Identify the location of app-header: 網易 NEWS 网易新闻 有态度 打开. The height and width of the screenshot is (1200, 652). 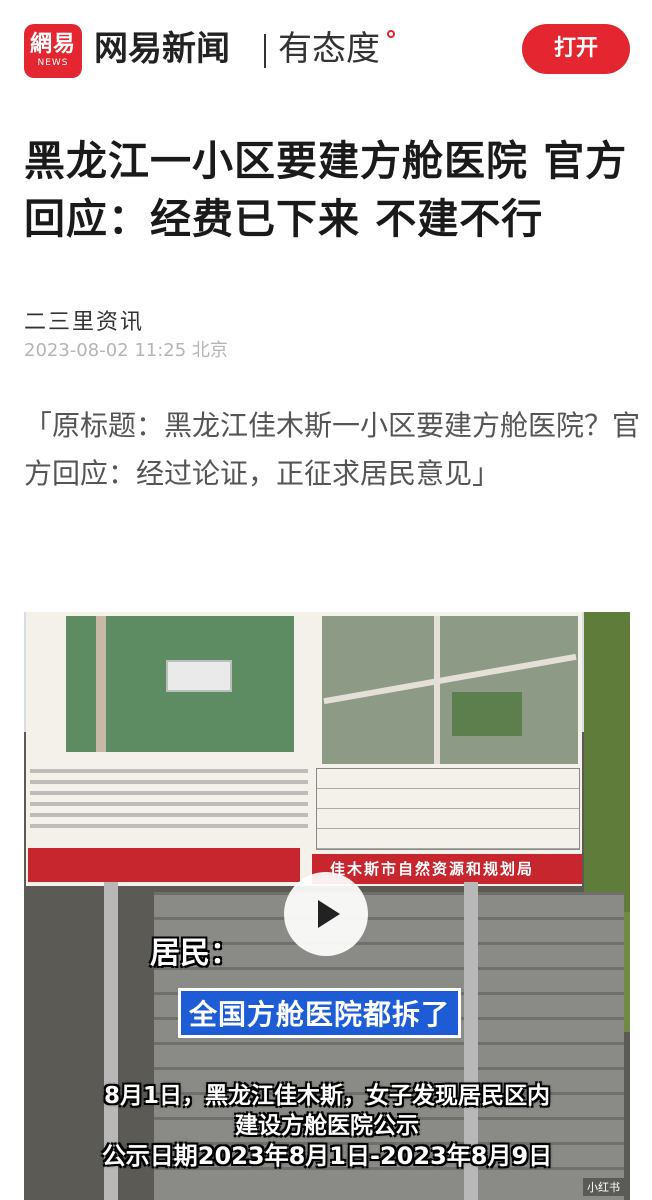
(326, 50).